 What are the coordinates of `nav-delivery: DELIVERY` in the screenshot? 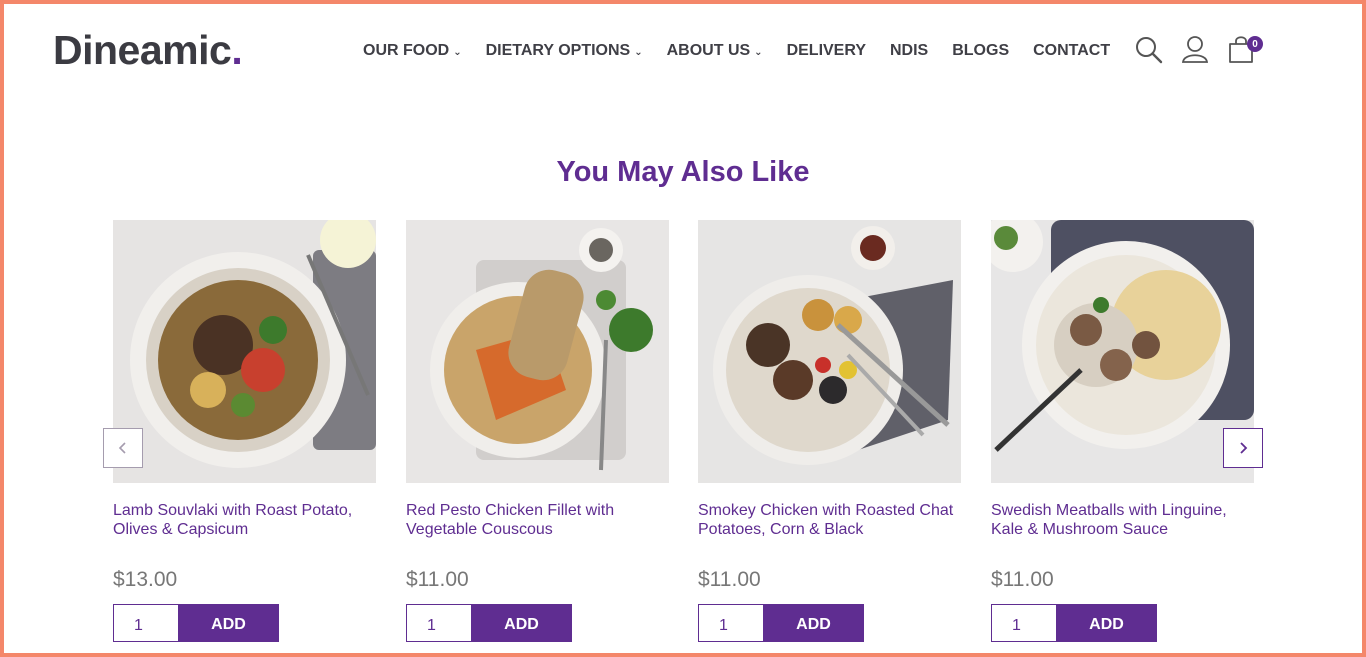 It's located at (826, 51).